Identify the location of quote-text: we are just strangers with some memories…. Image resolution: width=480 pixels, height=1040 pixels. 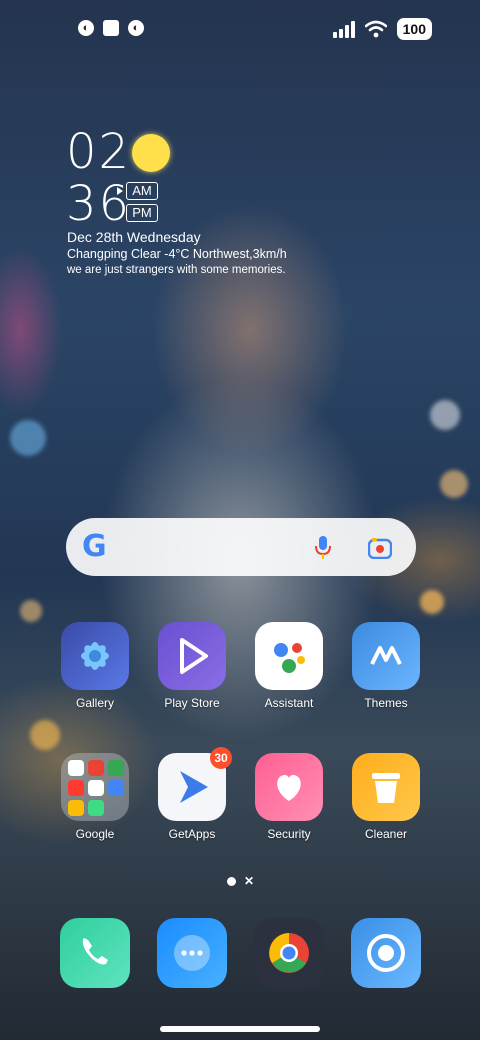
(176, 270).